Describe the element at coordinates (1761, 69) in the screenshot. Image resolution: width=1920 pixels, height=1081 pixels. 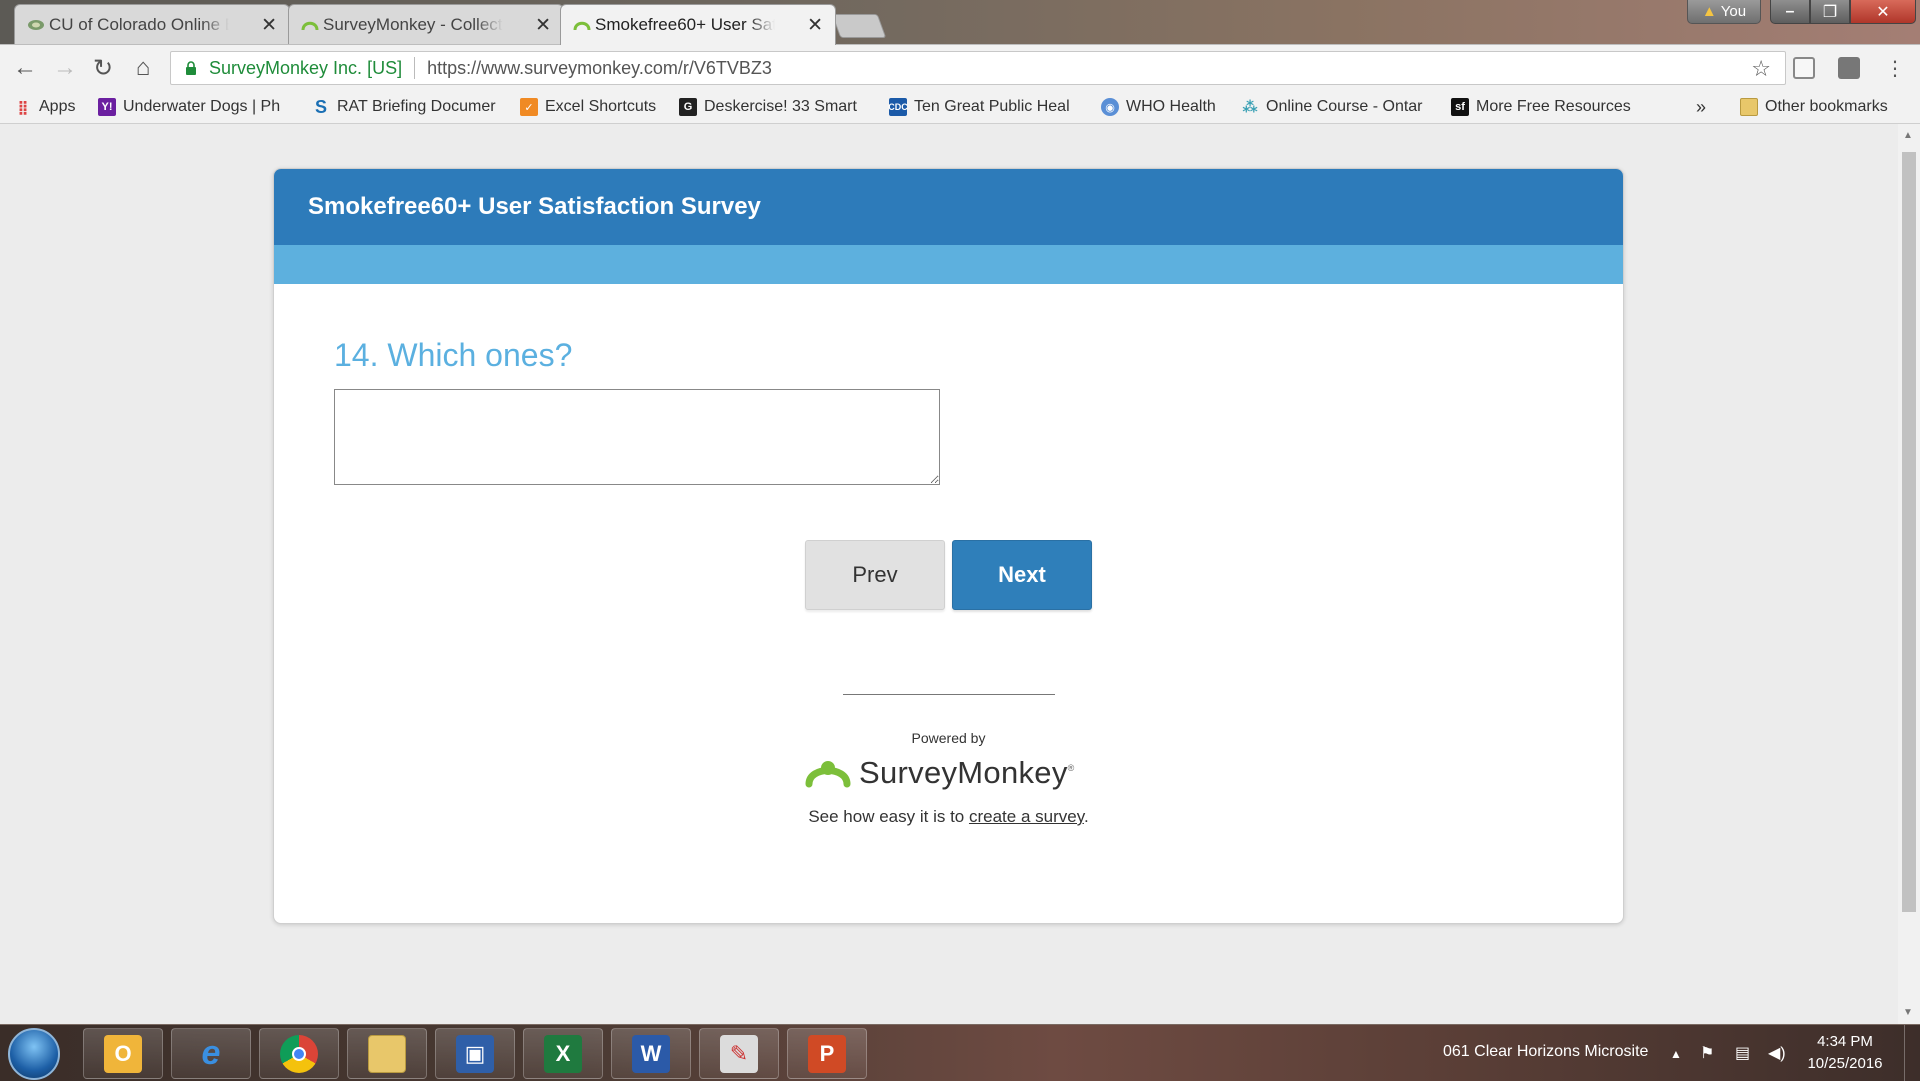
I see `bookmark-star-icon: ☆` at that location.